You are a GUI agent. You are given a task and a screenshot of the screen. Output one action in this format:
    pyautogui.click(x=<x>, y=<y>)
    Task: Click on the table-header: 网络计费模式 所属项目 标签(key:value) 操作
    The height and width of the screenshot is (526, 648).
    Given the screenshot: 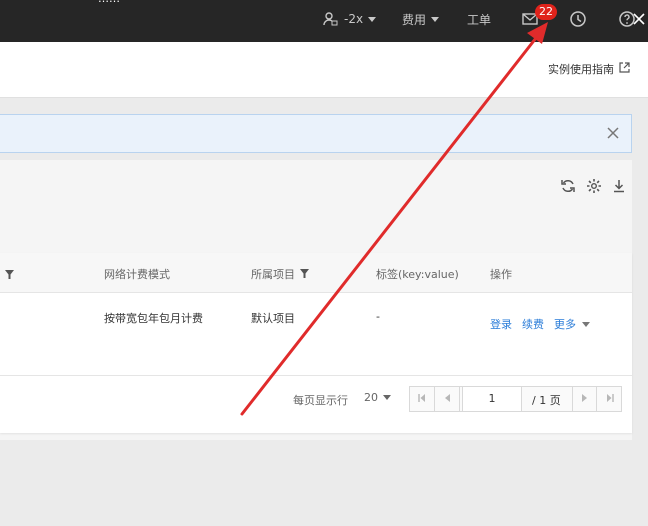 What is the action you would take?
    pyautogui.click(x=316, y=273)
    